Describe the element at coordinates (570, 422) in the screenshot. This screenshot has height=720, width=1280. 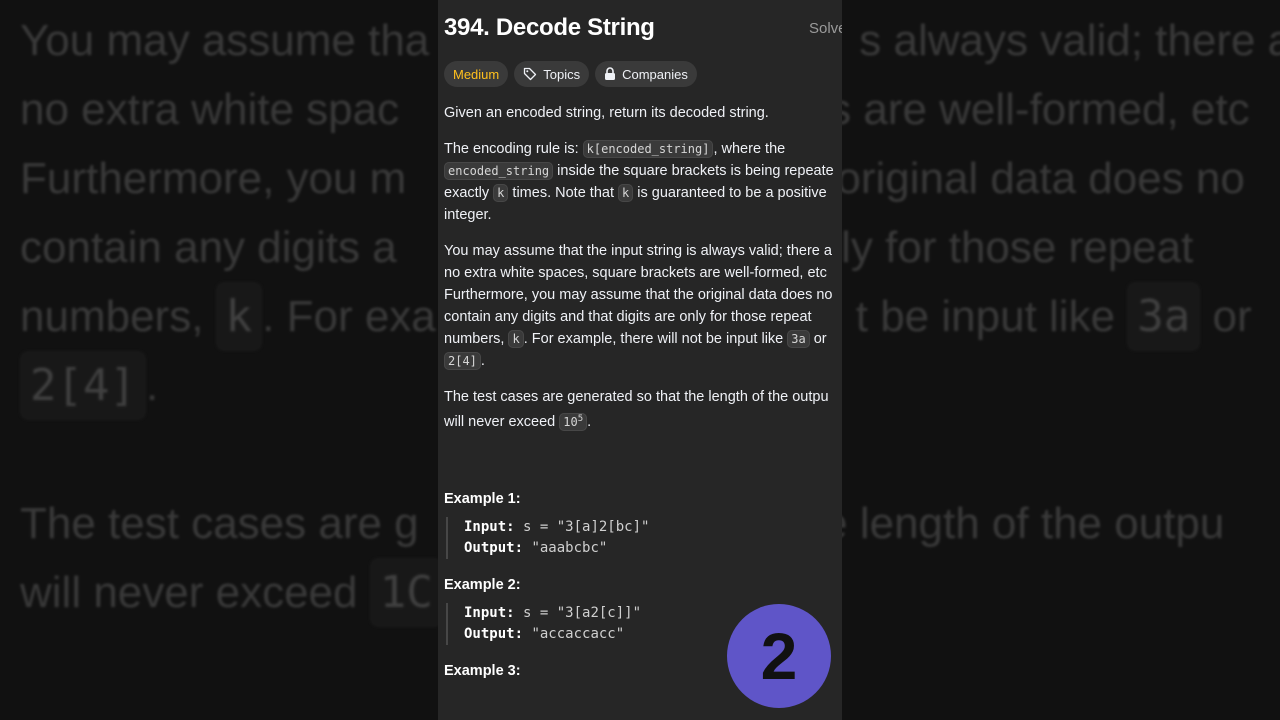
I see `code-base: 10` at that location.